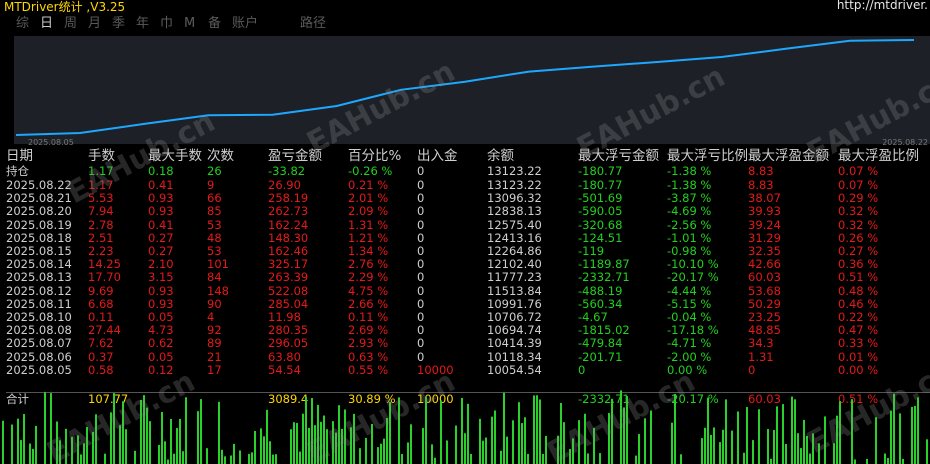 The image size is (930, 464). I want to click on pnl-cell: 262.73, so click(288, 211).